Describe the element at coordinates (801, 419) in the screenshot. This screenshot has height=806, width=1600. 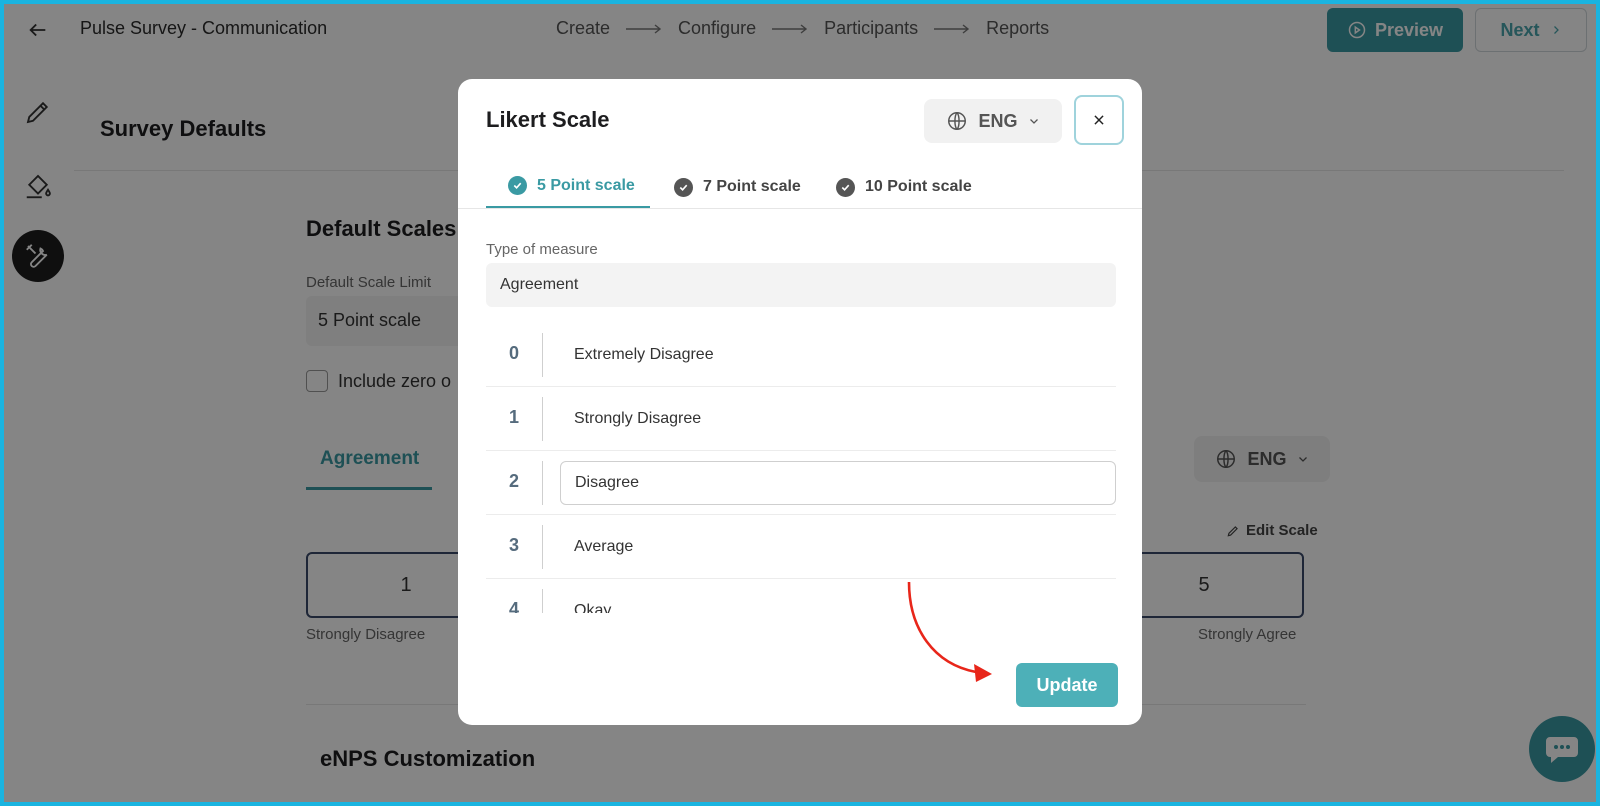
I see `scale-row: 1 Strongly Disagree` at that location.